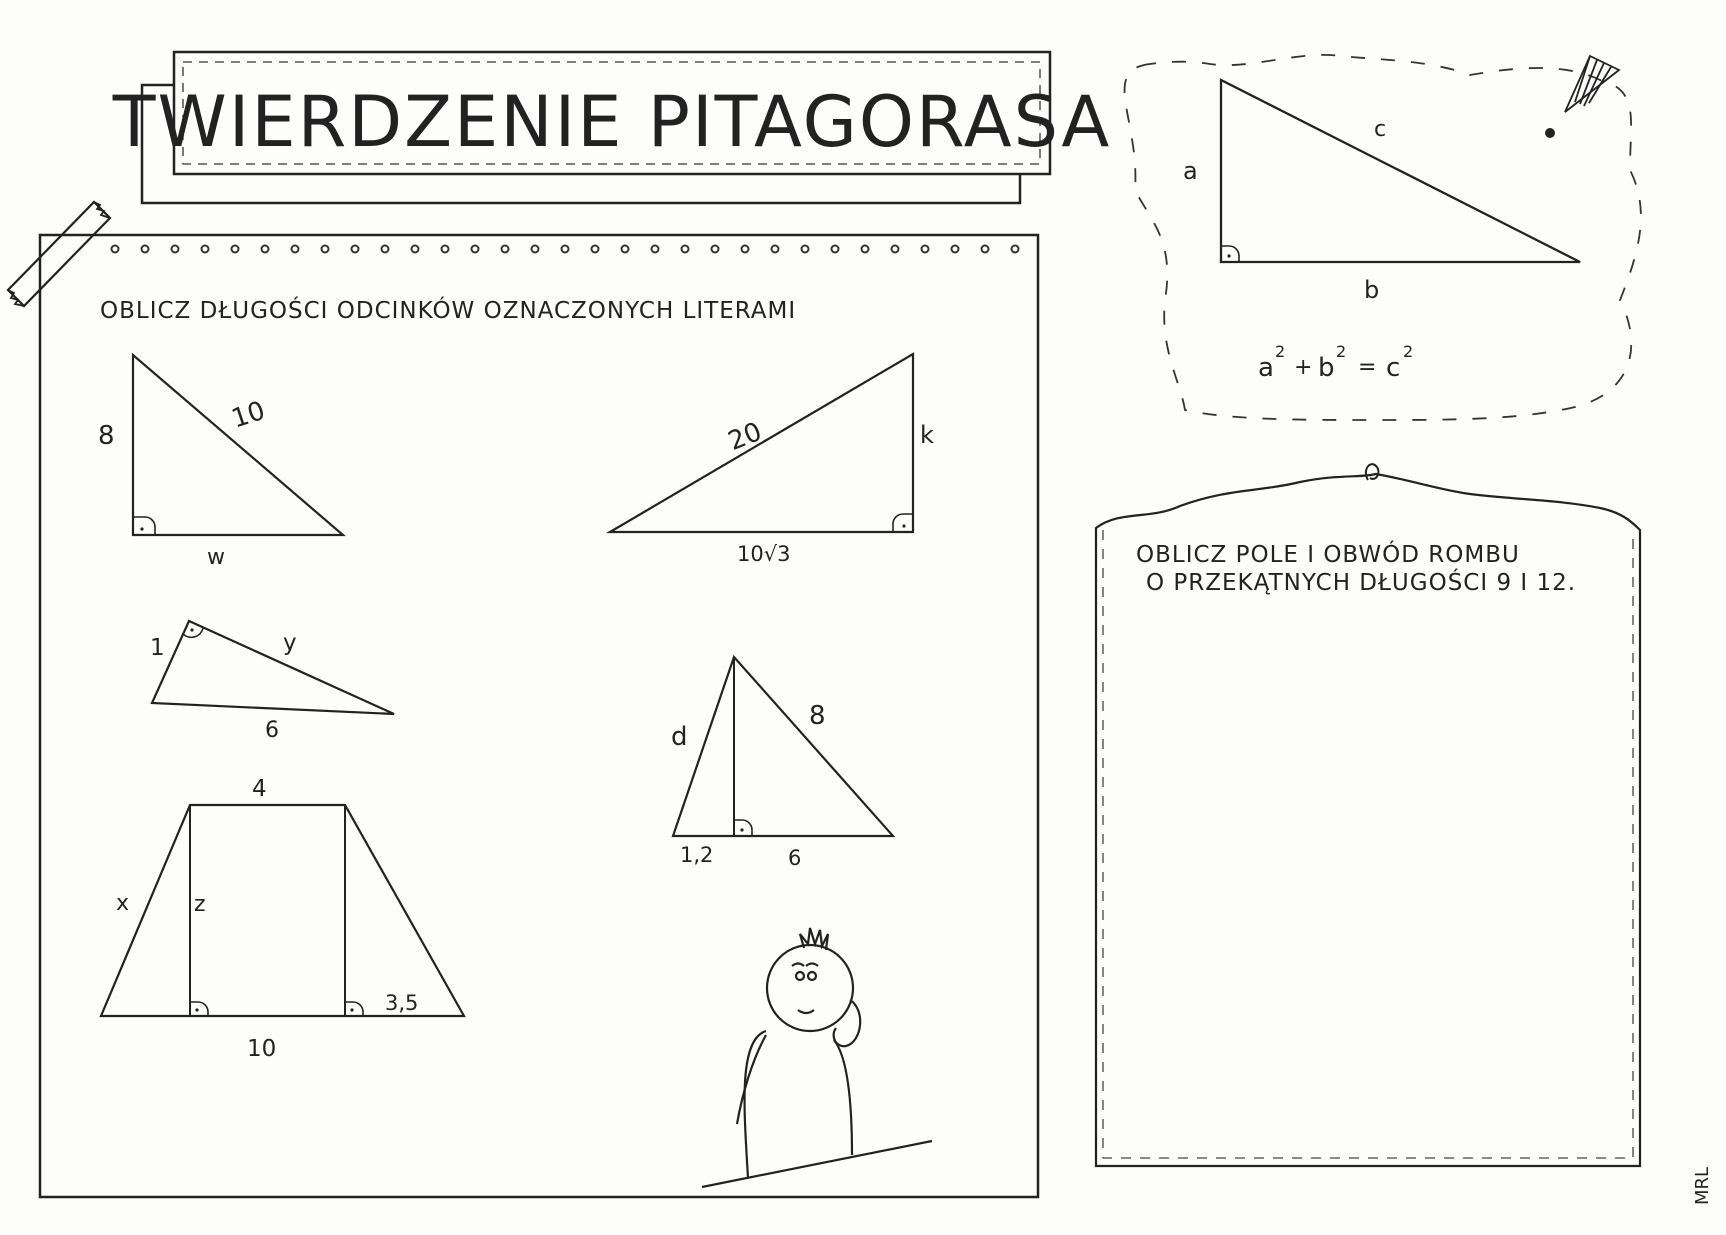 This screenshot has height=1235, width=1726. What do you see at coordinates (755, 1104) in the screenshot?
I see `character-body-left` at bounding box center [755, 1104].